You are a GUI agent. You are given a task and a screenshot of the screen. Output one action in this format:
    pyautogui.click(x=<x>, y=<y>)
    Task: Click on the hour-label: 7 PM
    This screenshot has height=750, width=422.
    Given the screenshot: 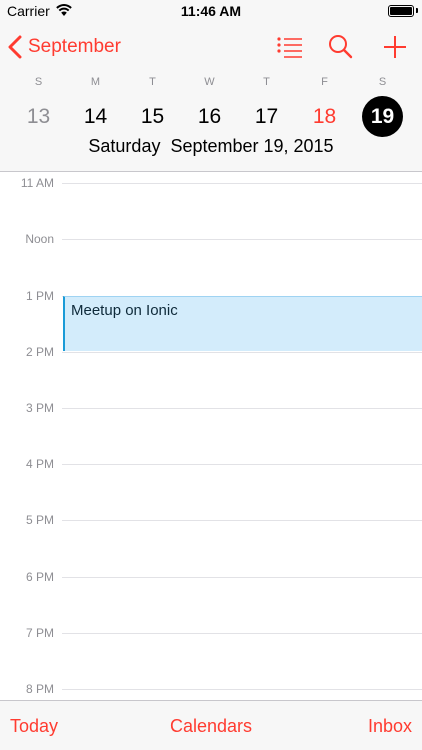 What is the action you would take?
    pyautogui.click(x=39, y=633)
    